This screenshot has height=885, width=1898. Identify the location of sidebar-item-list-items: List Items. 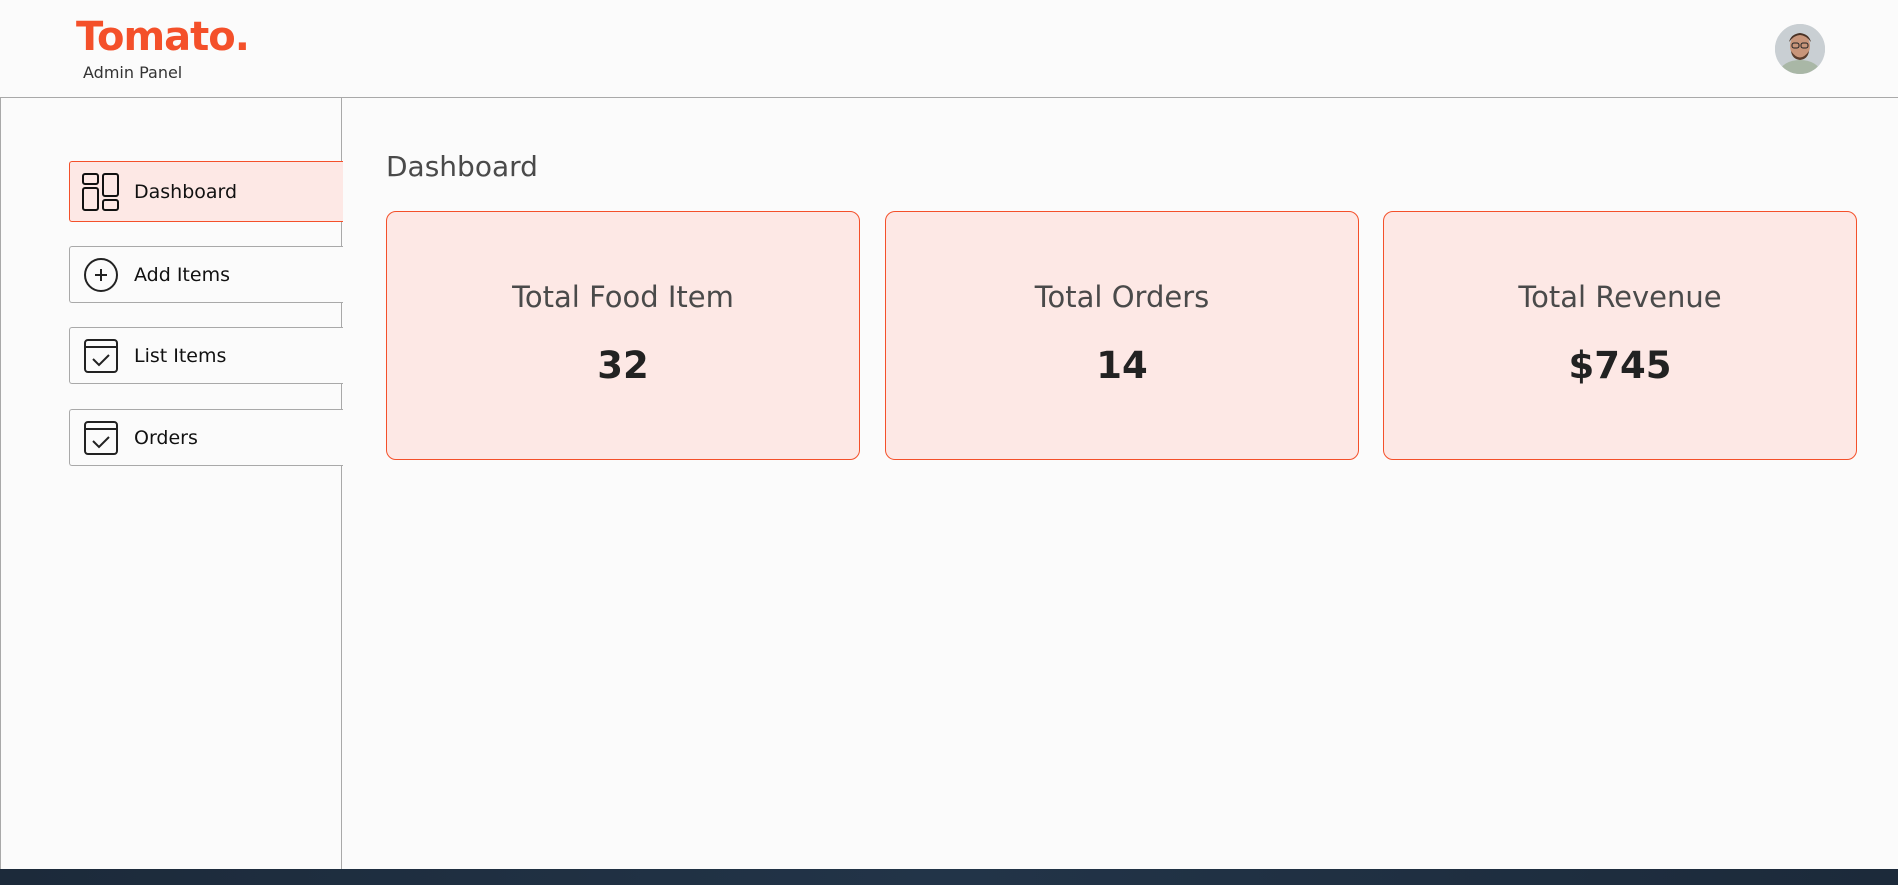
(206, 355).